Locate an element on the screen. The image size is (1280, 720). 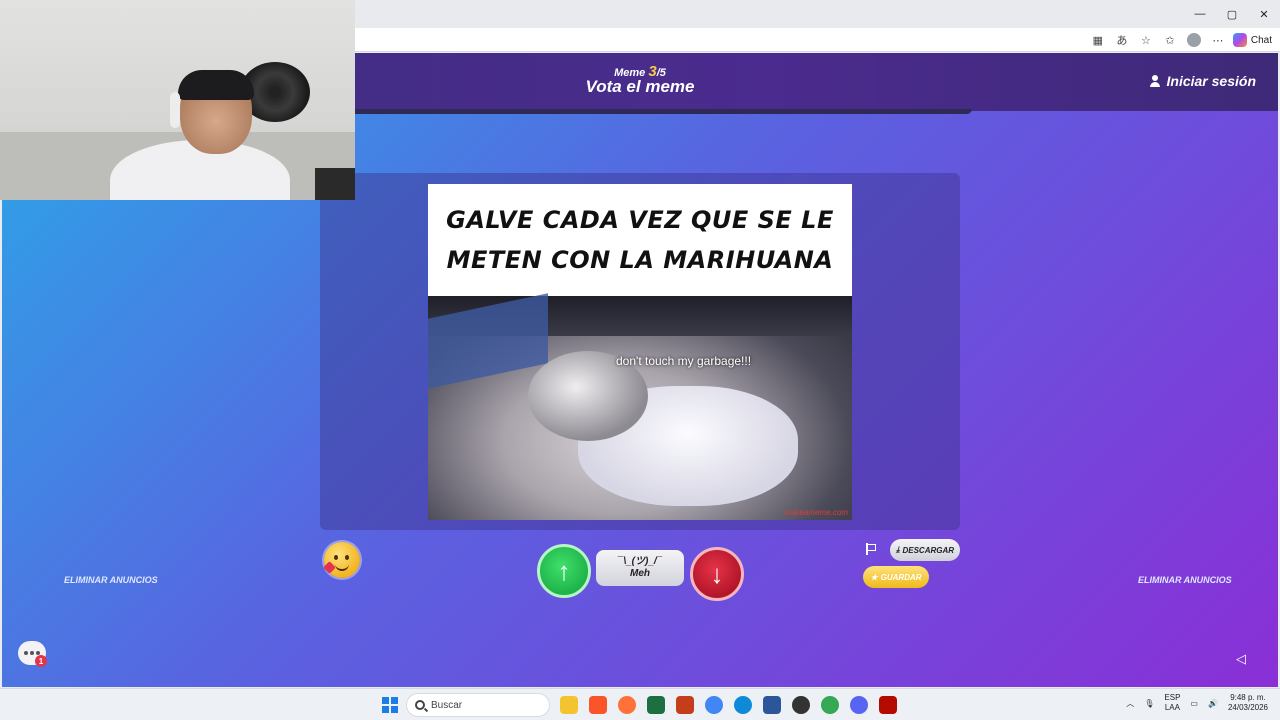
lang-top: ESP is located at coordinates (1172, 697).